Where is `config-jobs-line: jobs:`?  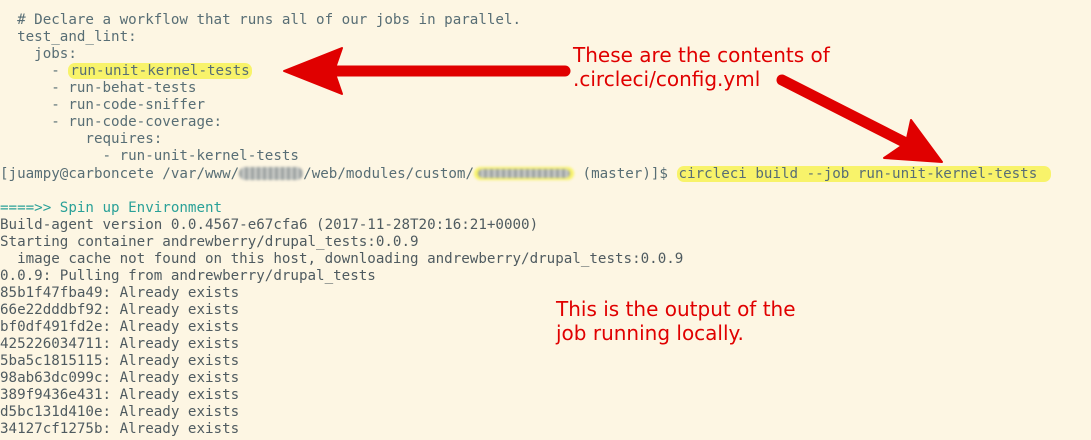
config-jobs-line: jobs: is located at coordinates (38, 54).